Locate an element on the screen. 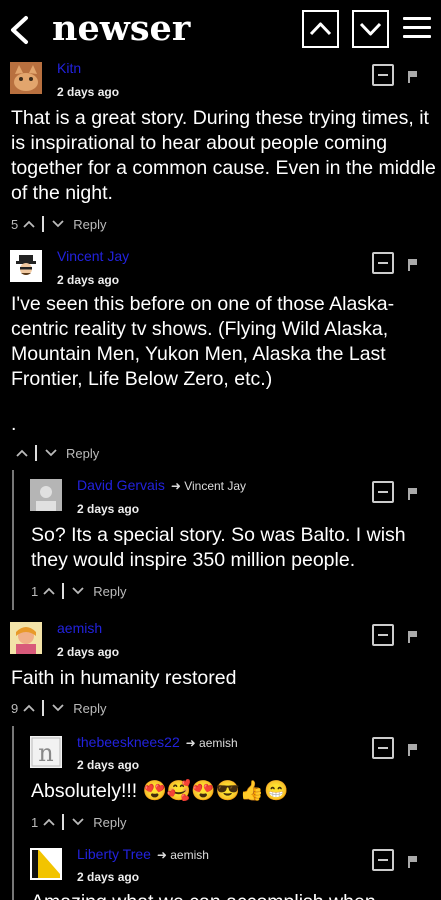 The height and width of the screenshot is (900, 441). comment-author: Kitn is located at coordinates (69, 68).